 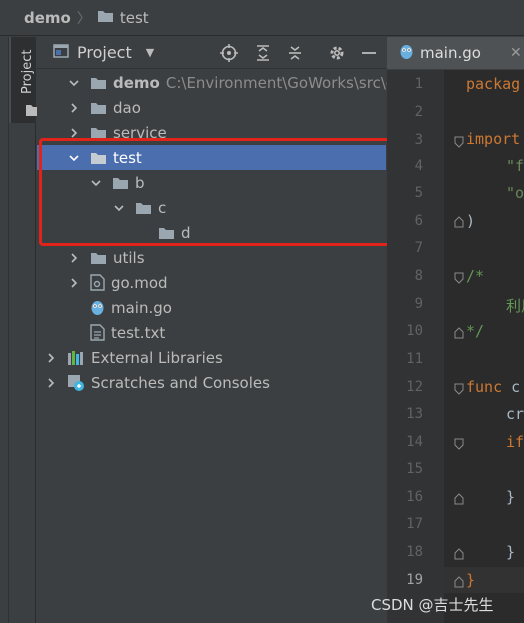 What do you see at coordinates (432, 605) in the screenshot?
I see `watermark: CSDN @吉士先生` at bounding box center [432, 605].